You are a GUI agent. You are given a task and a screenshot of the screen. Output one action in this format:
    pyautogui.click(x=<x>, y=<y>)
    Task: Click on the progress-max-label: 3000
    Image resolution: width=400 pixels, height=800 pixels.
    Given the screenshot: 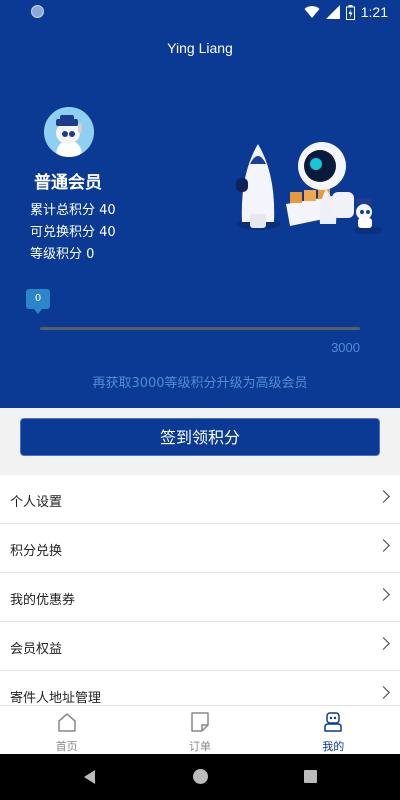 What is the action you would take?
    pyautogui.click(x=345, y=347)
    